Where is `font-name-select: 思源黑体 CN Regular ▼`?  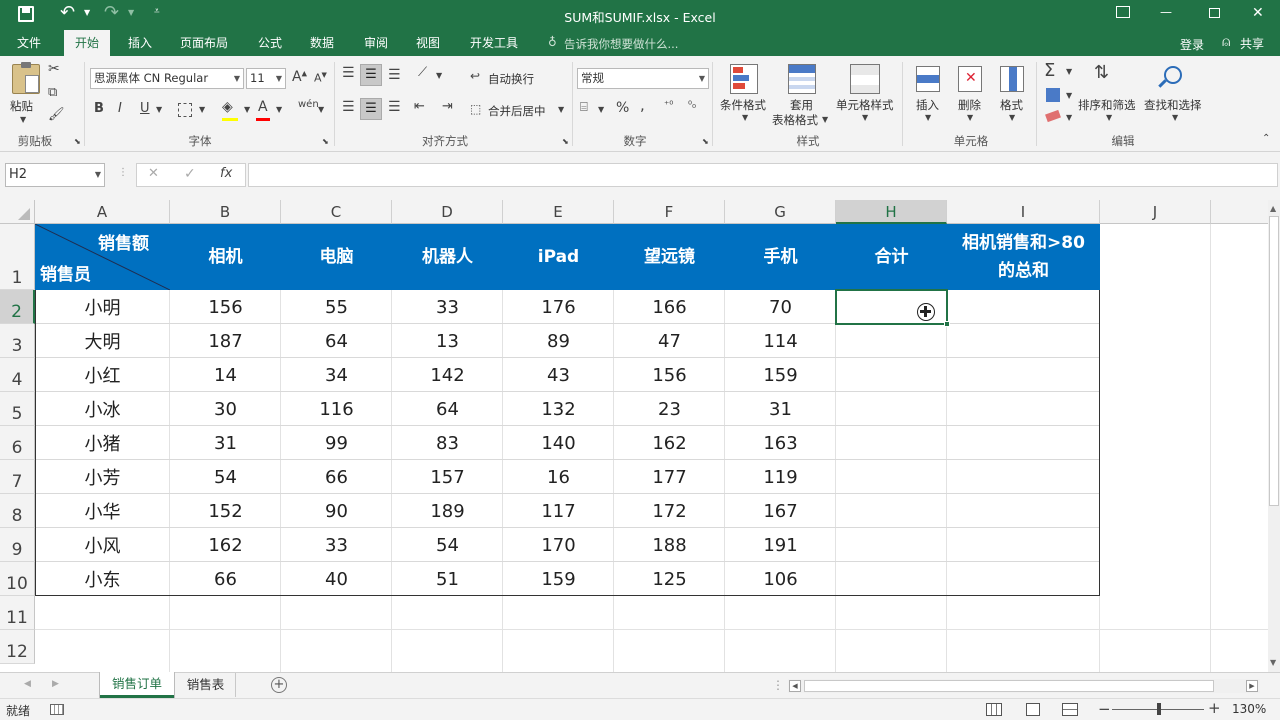
font-name-select: 思源黑体 CN Regular ▼ is located at coordinates (167, 78).